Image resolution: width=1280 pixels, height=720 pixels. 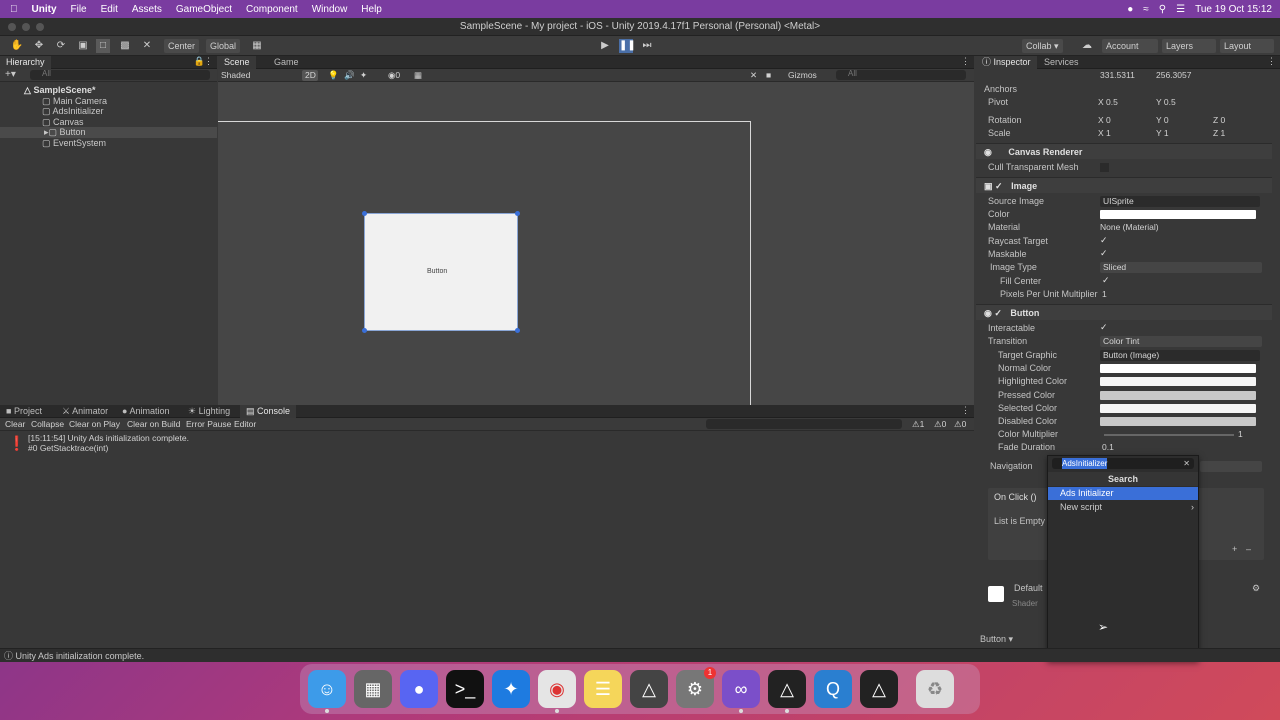 What do you see at coordinates (371, 9) in the screenshot?
I see `menu-help: Help` at bounding box center [371, 9].